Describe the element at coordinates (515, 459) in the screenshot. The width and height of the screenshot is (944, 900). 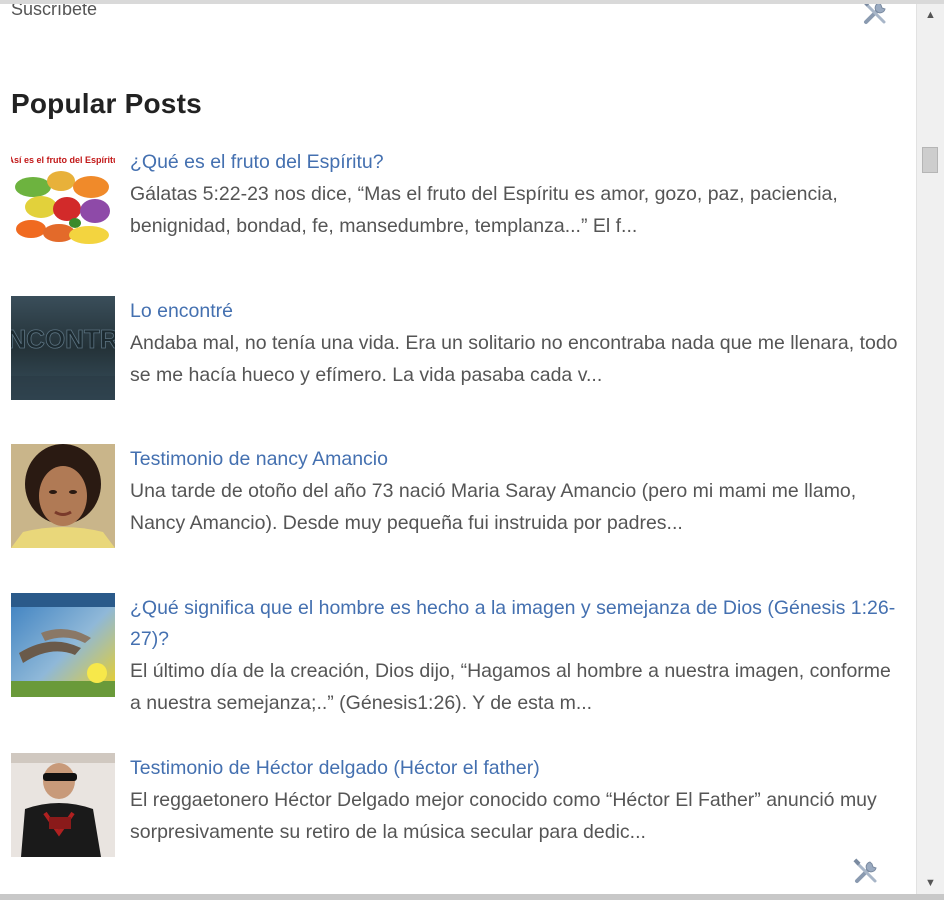
I see `post-title-link: Testimonio de nancy Amancio` at that location.